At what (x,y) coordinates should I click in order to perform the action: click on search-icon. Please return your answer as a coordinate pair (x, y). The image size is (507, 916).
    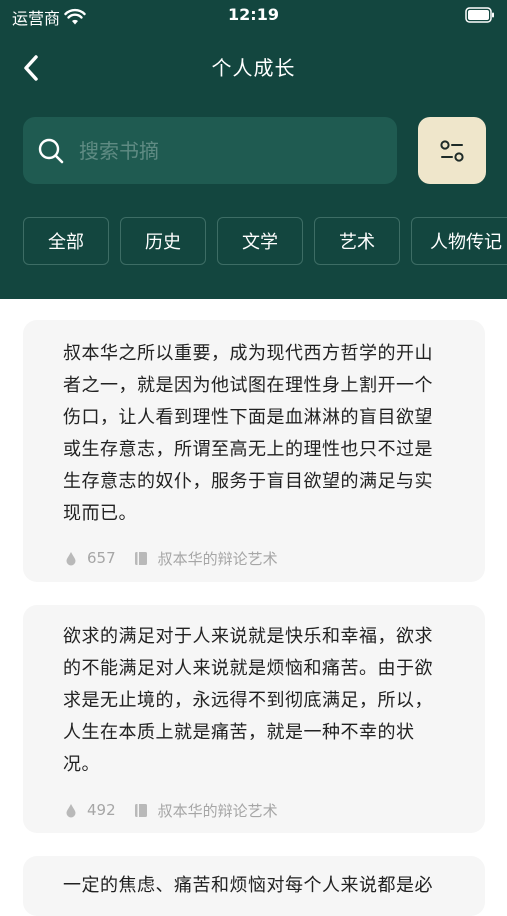
    Looking at the image, I should click on (51, 151).